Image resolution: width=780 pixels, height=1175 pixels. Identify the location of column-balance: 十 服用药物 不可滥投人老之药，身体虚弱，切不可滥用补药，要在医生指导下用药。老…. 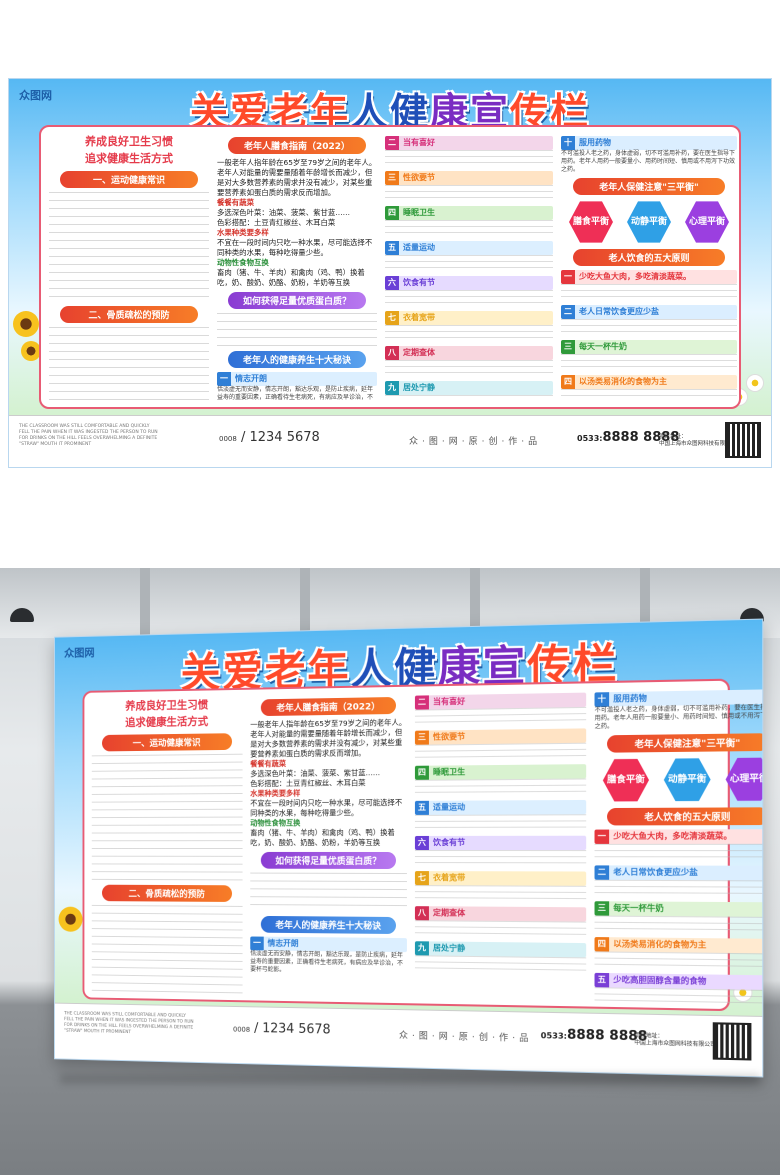
(649, 267).